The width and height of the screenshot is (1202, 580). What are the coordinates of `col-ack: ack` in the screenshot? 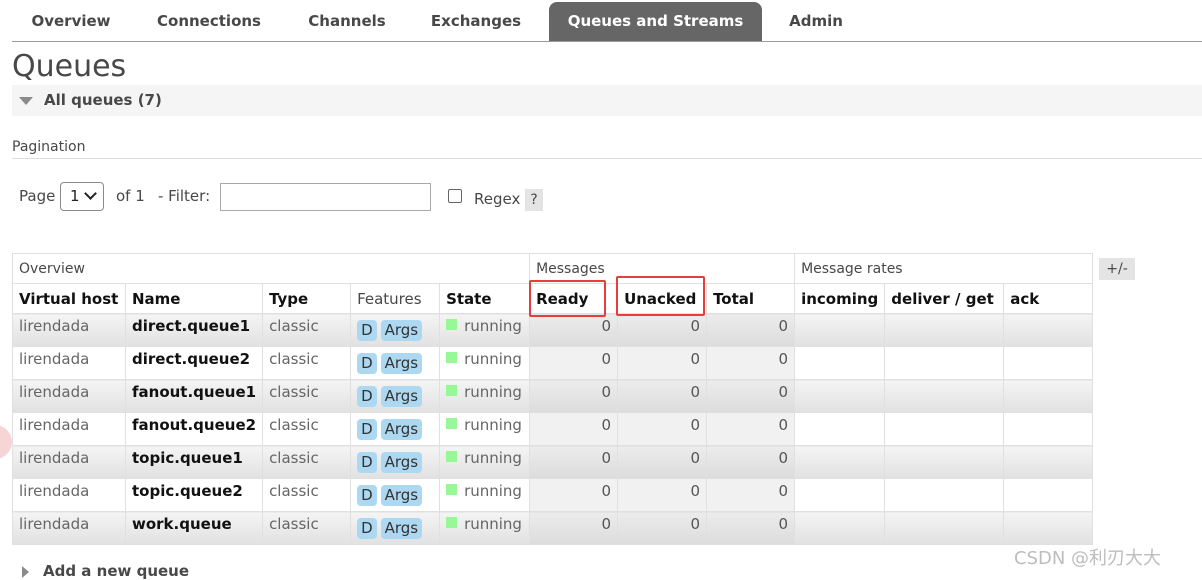 It's located at (1048, 298).